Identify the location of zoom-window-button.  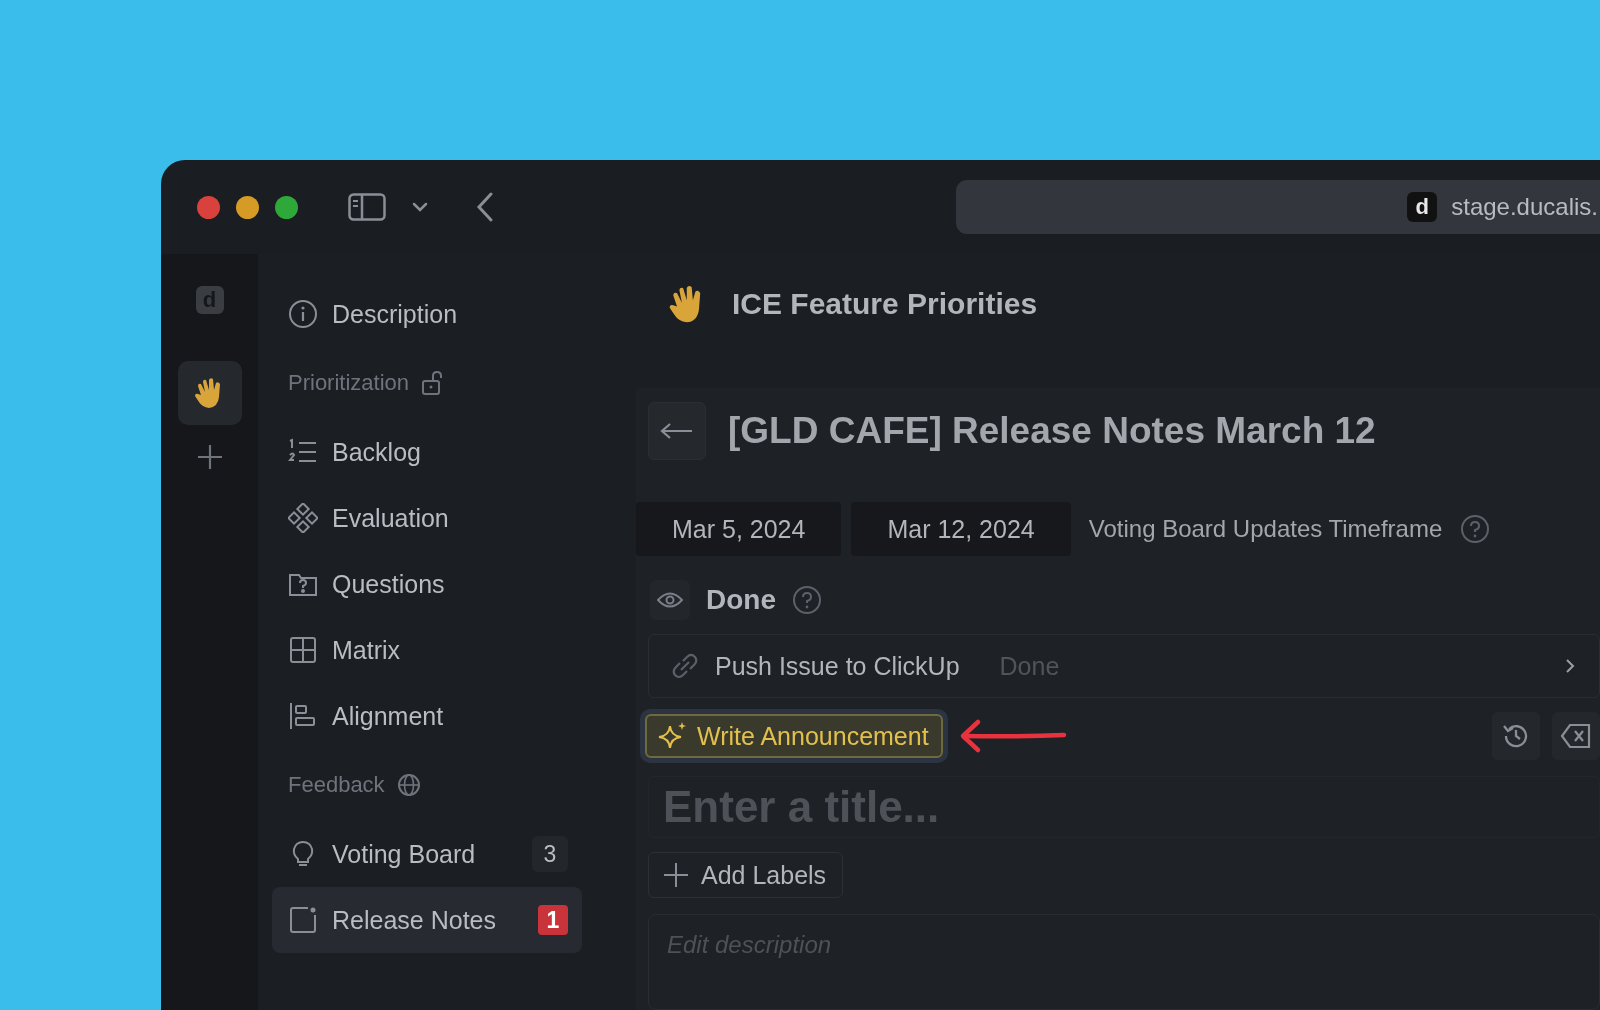
(286, 207).